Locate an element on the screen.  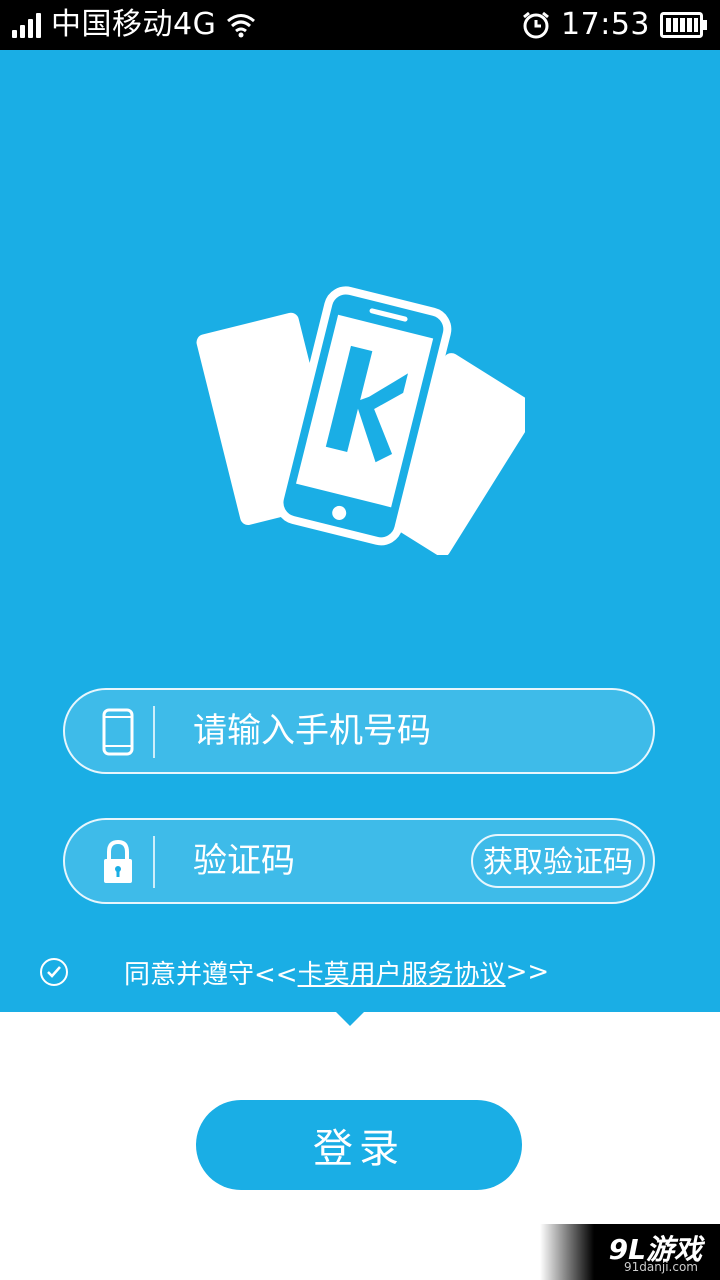
check-icon is located at coordinates (54, 972).